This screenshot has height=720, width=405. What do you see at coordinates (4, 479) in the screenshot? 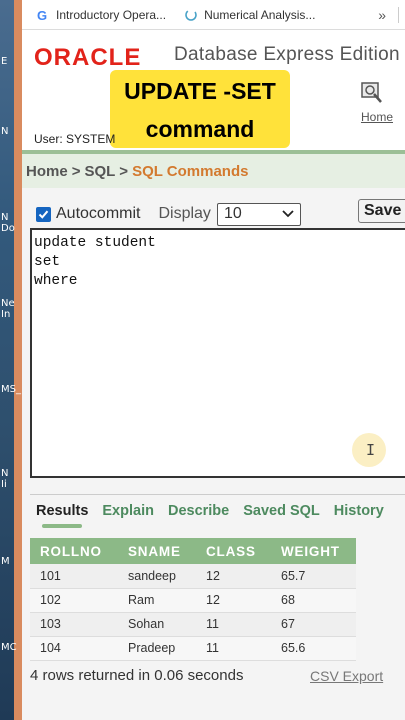
I see `desktop-icon-label: N Ii` at bounding box center [4, 479].